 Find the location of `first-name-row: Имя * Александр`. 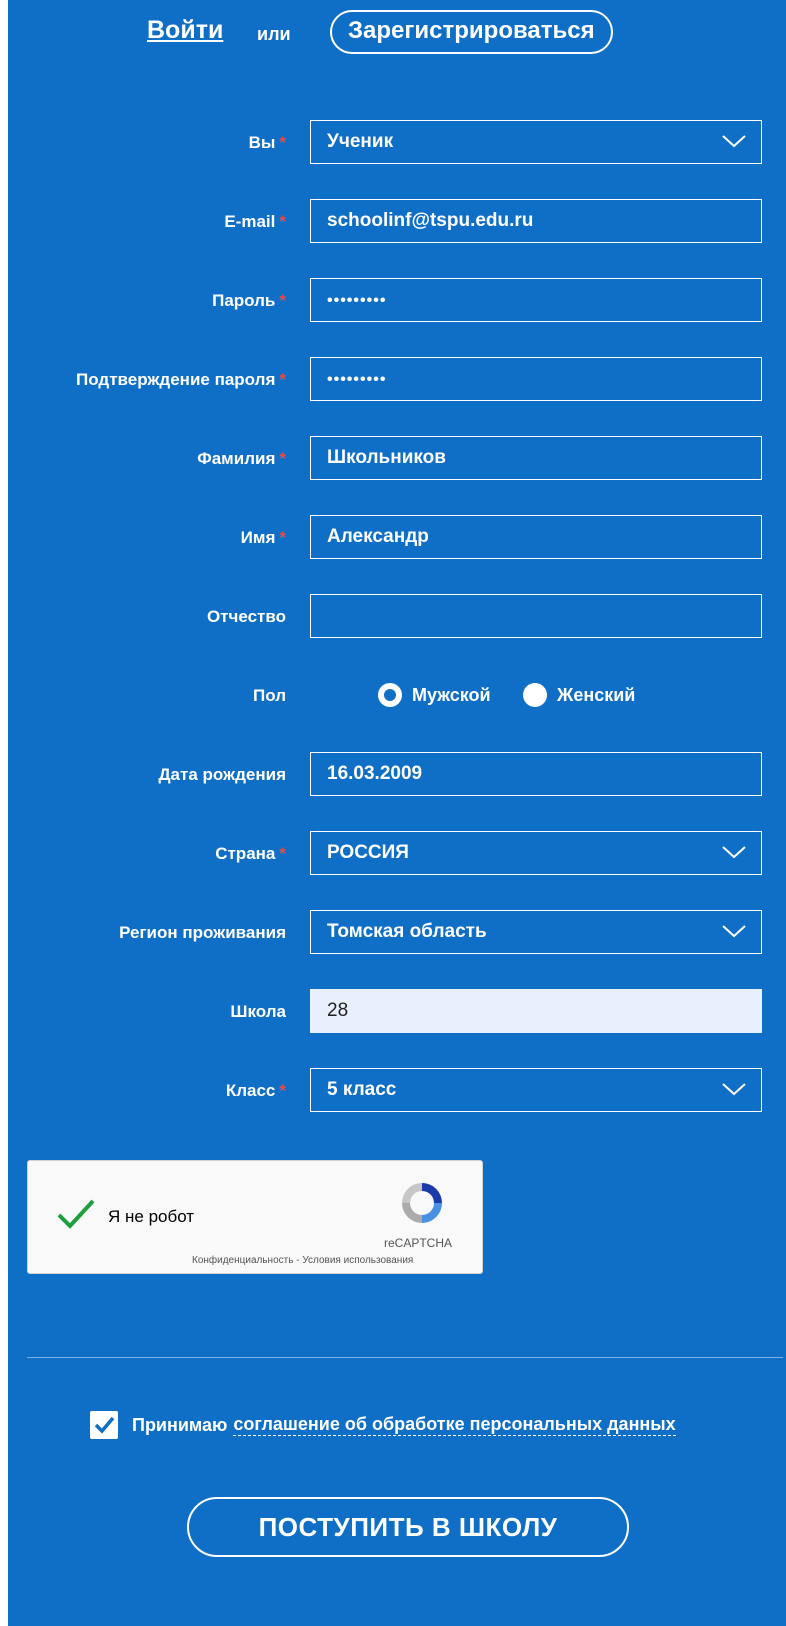

first-name-row: Имя * Александр is located at coordinates (393, 538).